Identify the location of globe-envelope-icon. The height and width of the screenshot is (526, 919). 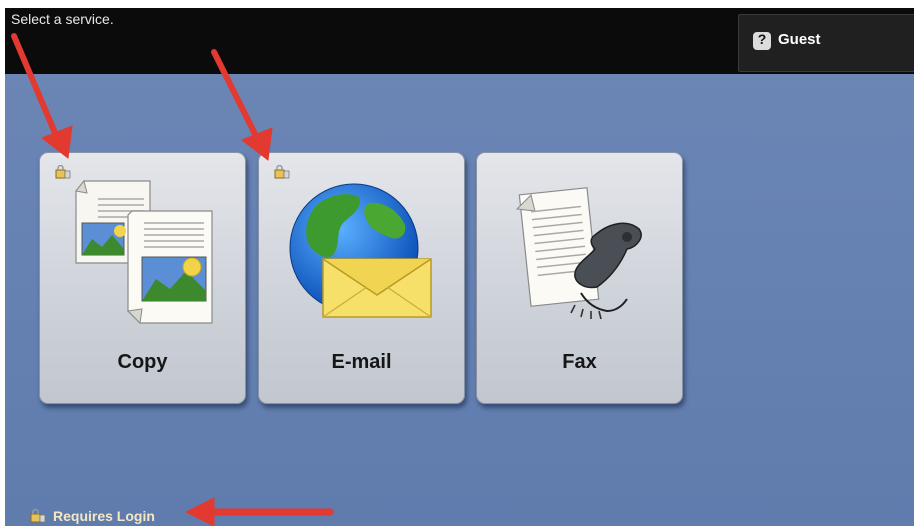
(360, 250).